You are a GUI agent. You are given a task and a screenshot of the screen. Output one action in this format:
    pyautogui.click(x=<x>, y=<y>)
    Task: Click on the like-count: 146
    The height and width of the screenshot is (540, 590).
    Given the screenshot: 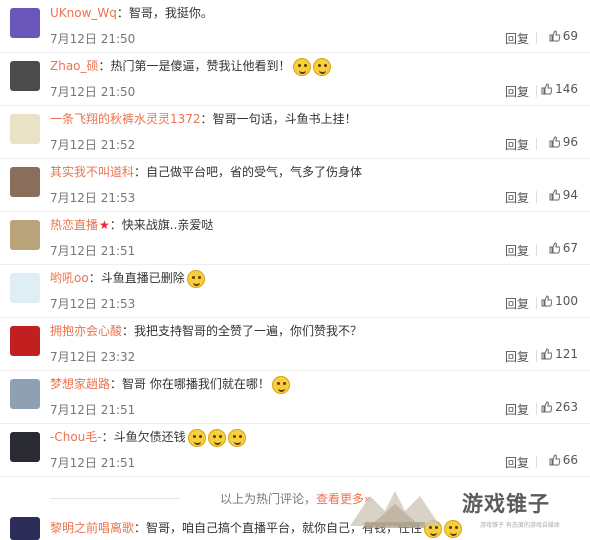 What is the action you would take?
    pyautogui.click(x=566, y=89)
    